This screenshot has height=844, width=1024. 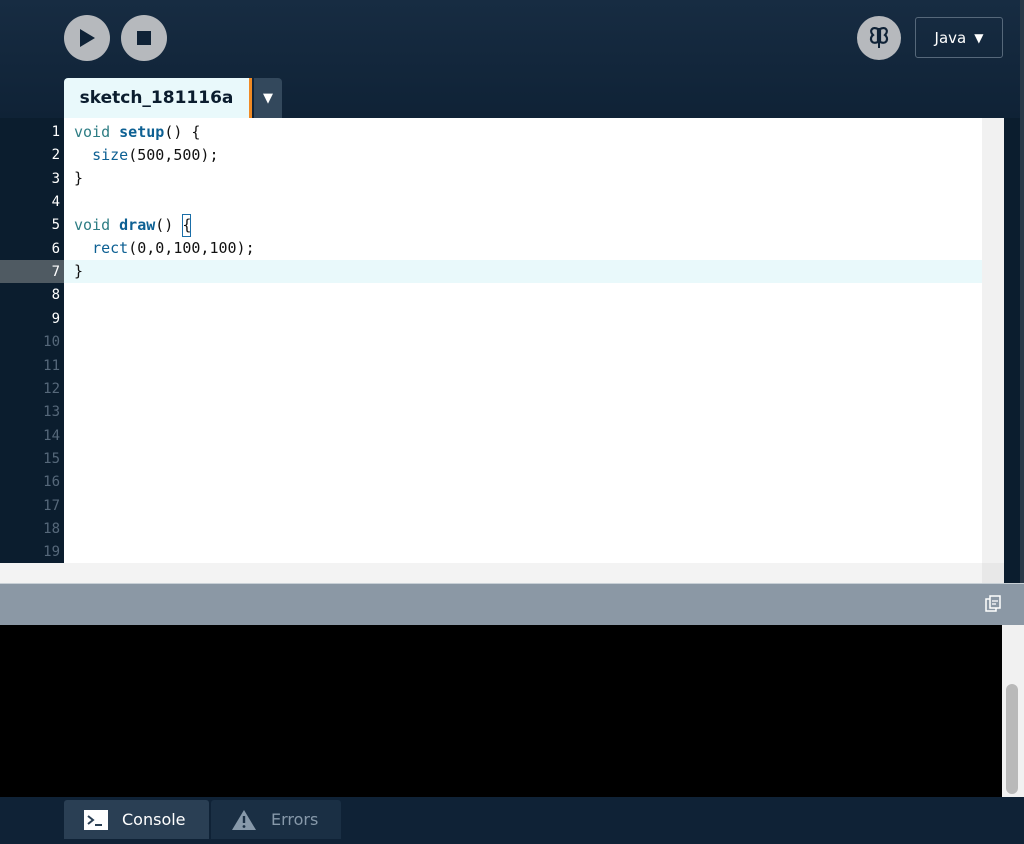 I want to click on copy-icon, so click(x=993, y=604).